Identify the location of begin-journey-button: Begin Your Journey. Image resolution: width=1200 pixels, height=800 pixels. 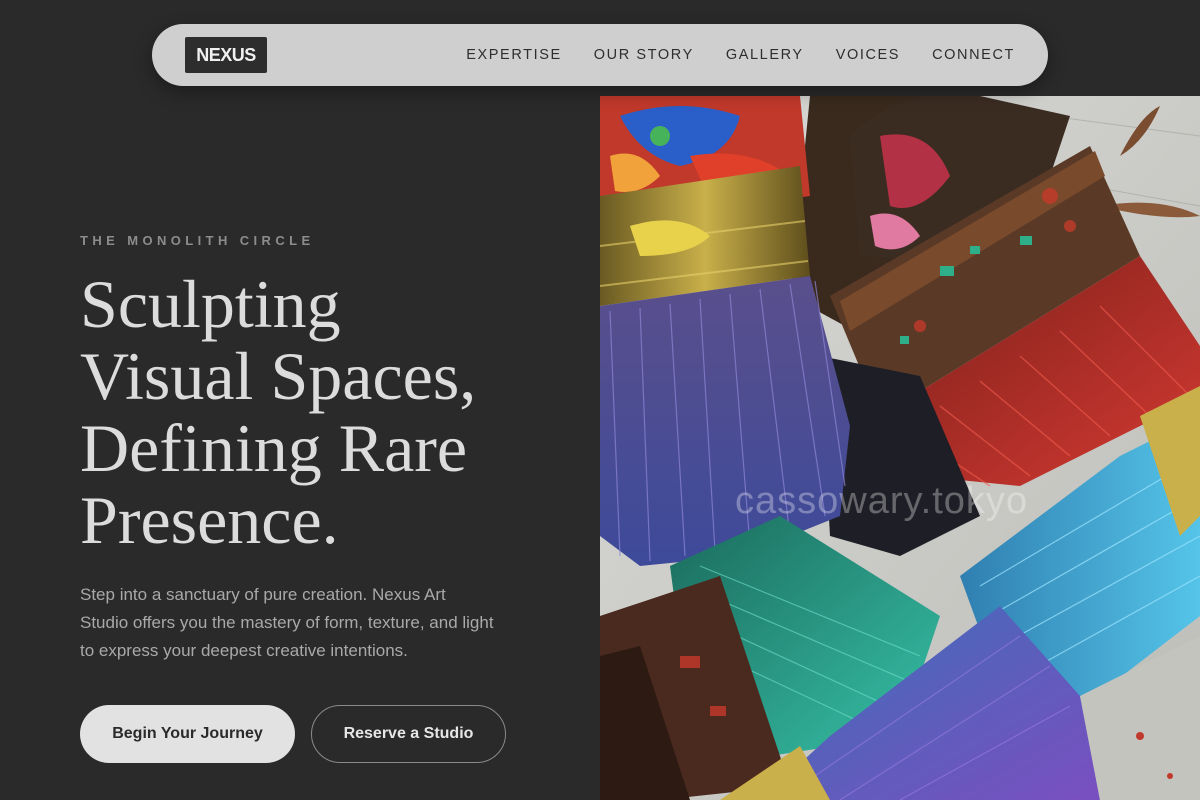
(187, 734).